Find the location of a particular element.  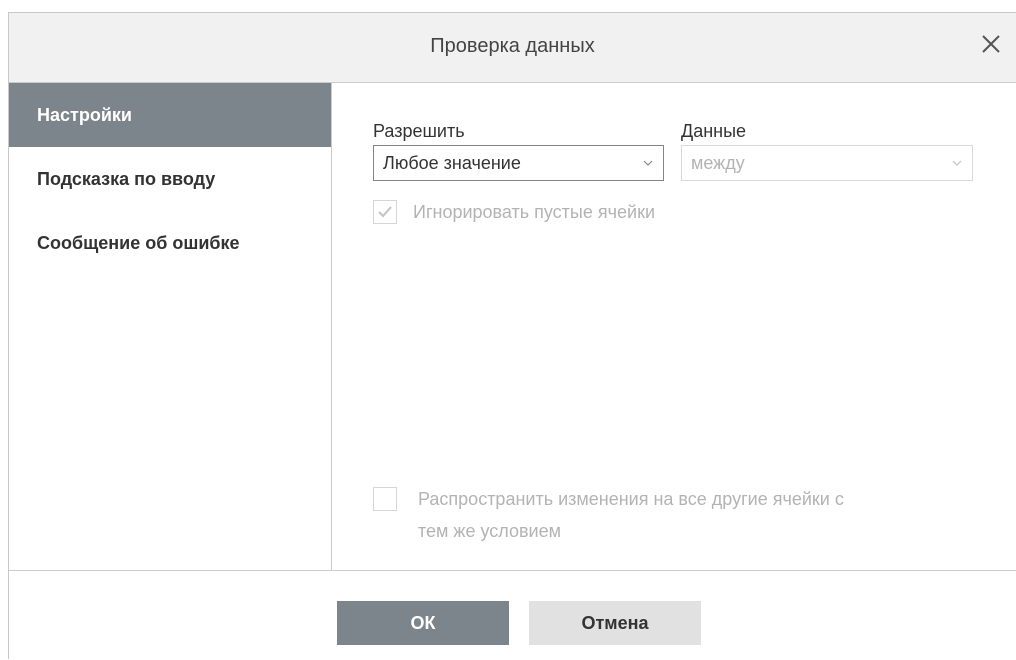

checkmark-icon is located at coordinates (385, 212).